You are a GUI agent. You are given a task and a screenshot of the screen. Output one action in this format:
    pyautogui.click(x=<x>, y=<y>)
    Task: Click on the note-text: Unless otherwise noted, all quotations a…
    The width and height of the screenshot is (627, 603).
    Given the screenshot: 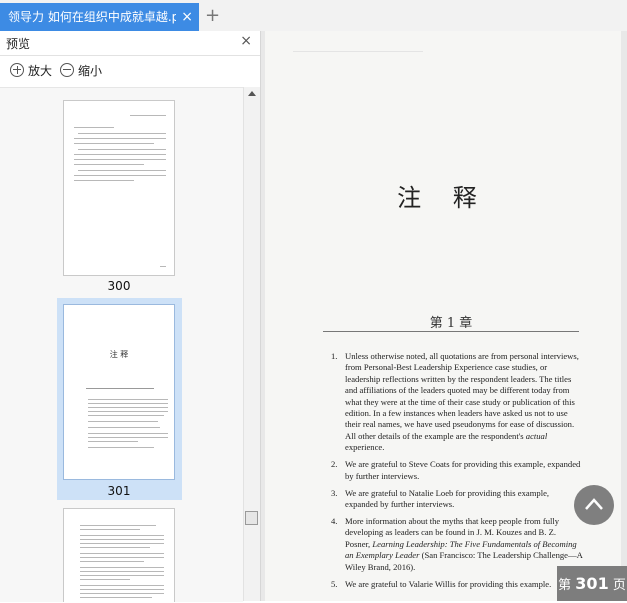 What is the action you would take?
    pyautogui.click(x=462, y=396)
    